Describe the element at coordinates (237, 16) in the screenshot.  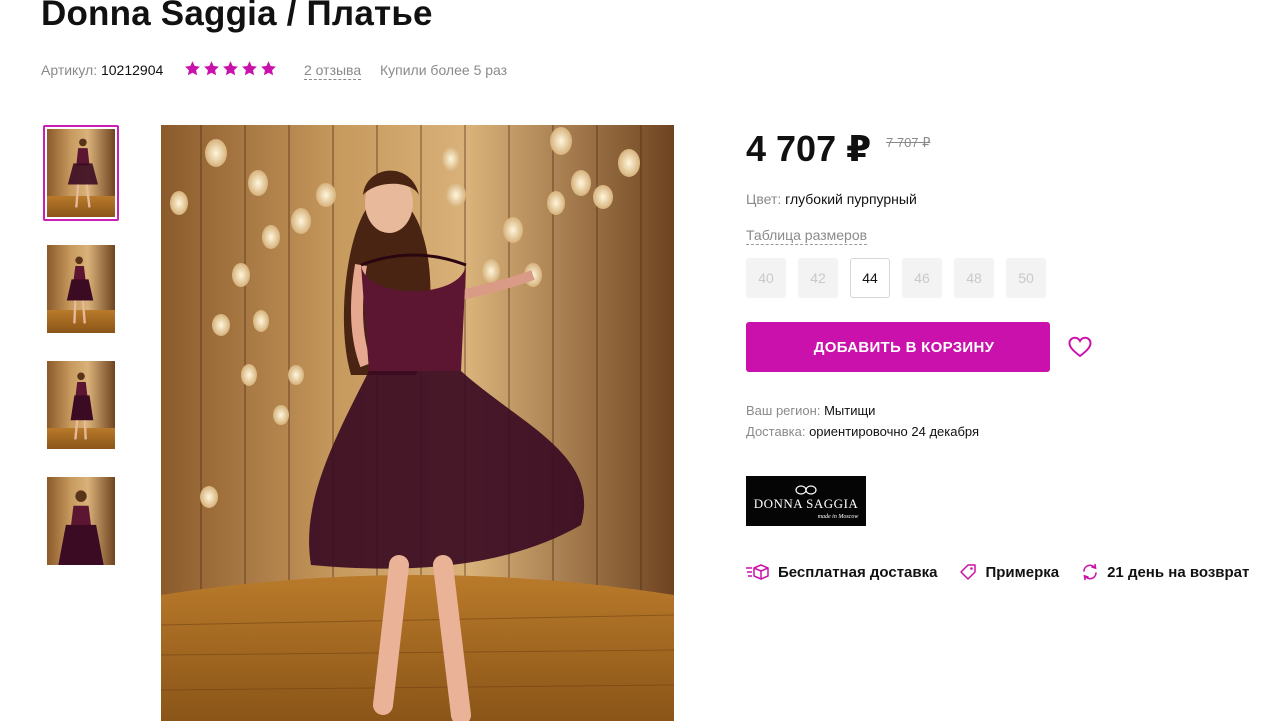
I see `product-title: Donna Saggia / Платье` at that location.